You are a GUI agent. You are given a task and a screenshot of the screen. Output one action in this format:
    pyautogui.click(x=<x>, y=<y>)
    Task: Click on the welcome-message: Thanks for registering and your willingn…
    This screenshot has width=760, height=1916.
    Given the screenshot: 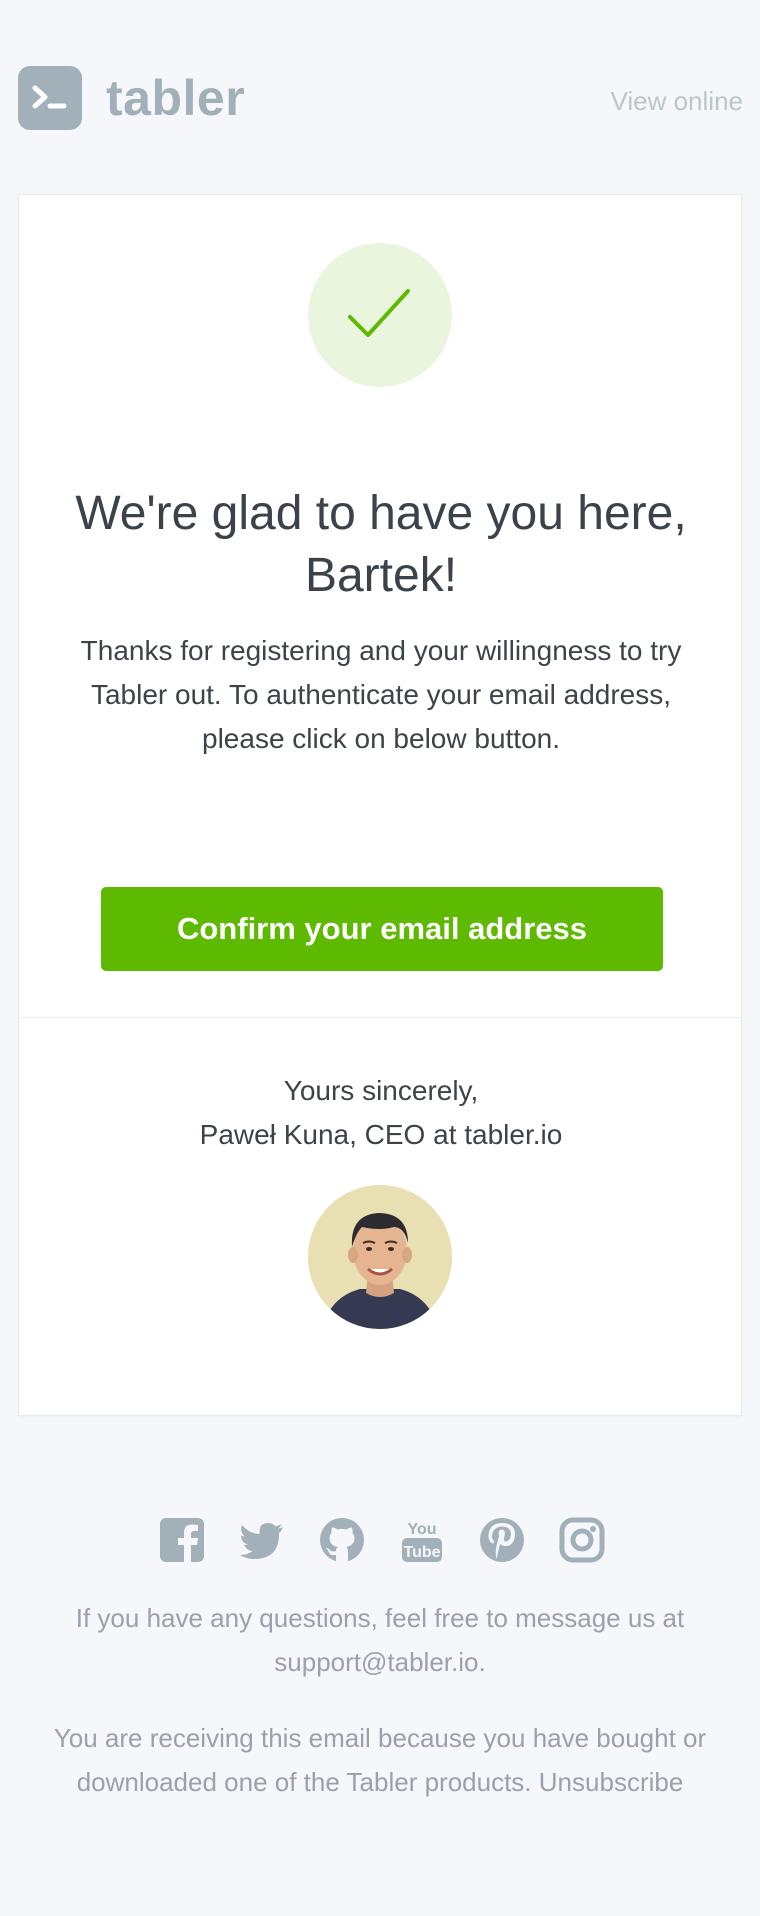 What is the action you would take?
    pyautogui.click(x=381, y=694)
    